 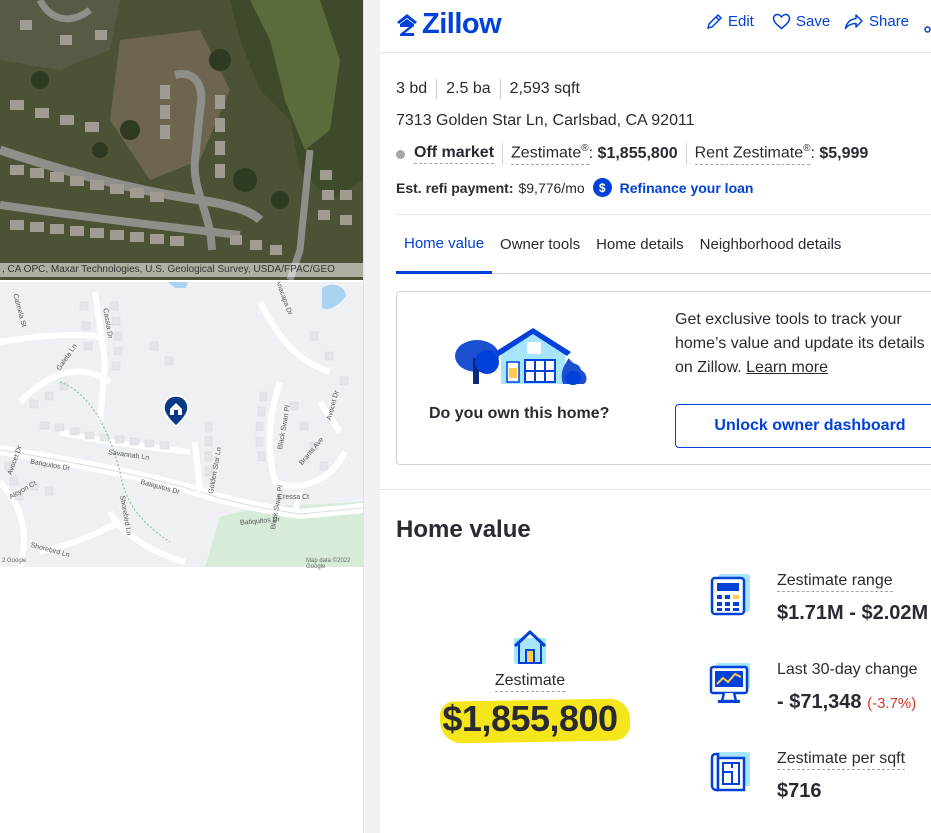 What do you see at coordinates (853, 22) in the screenshot?
I see `share-arrow-icon` at bounding box center [853, 22].